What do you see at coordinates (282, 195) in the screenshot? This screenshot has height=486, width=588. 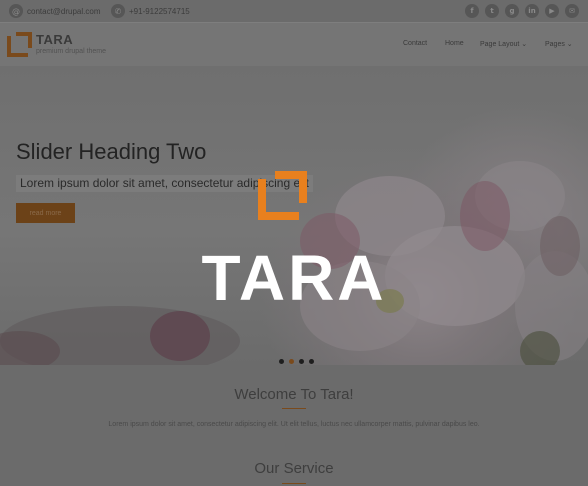 I see `splash-logo-icon` at bounding box center [282, 195].